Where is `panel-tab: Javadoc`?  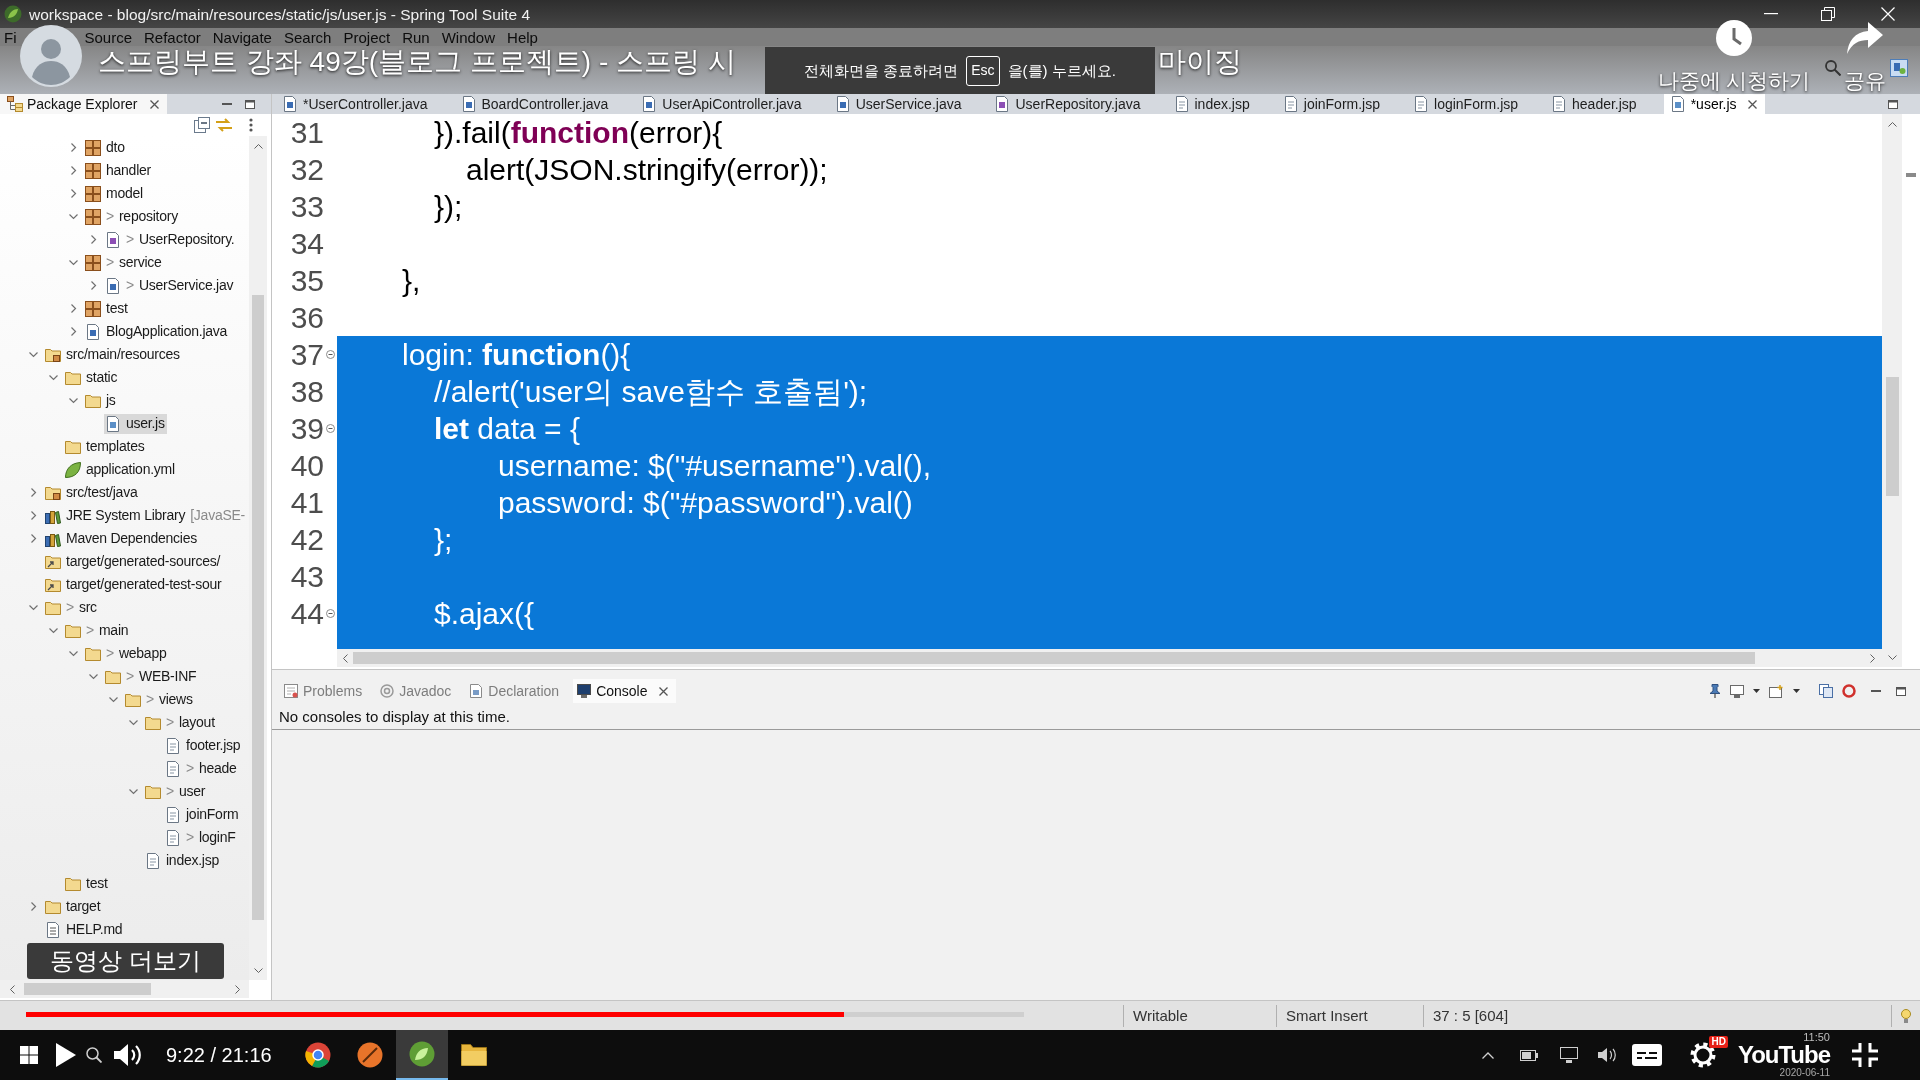 panel-tab: Javadoc is located at coordinates (418, 691).